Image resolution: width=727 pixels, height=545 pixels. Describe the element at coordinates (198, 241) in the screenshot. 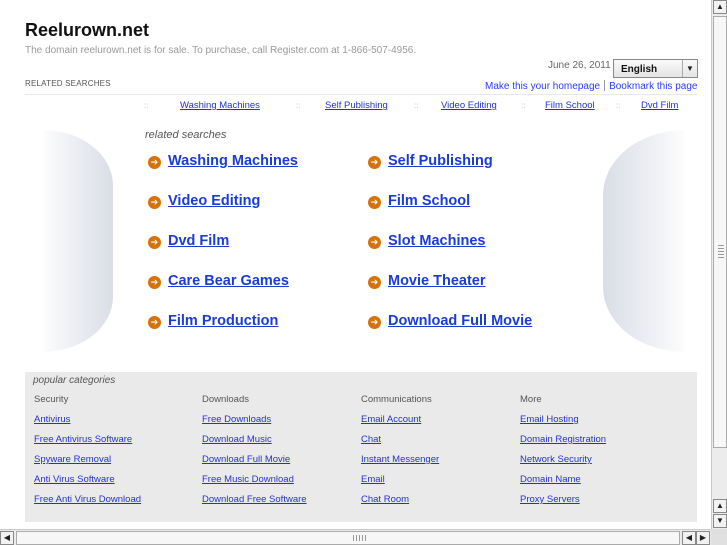

I see `related-search-link: Dvd Film` at that location.